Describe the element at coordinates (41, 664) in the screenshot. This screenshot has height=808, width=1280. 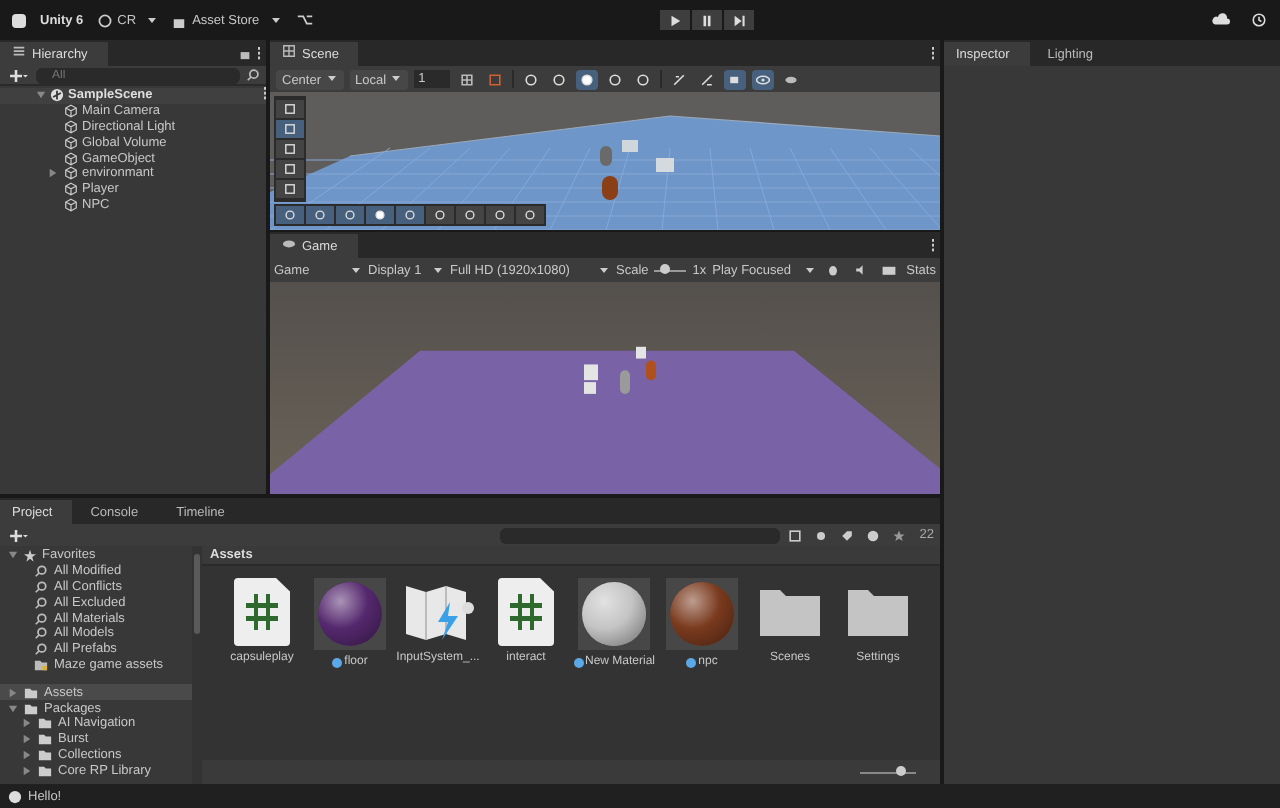
I see `folder-icon` at that location.